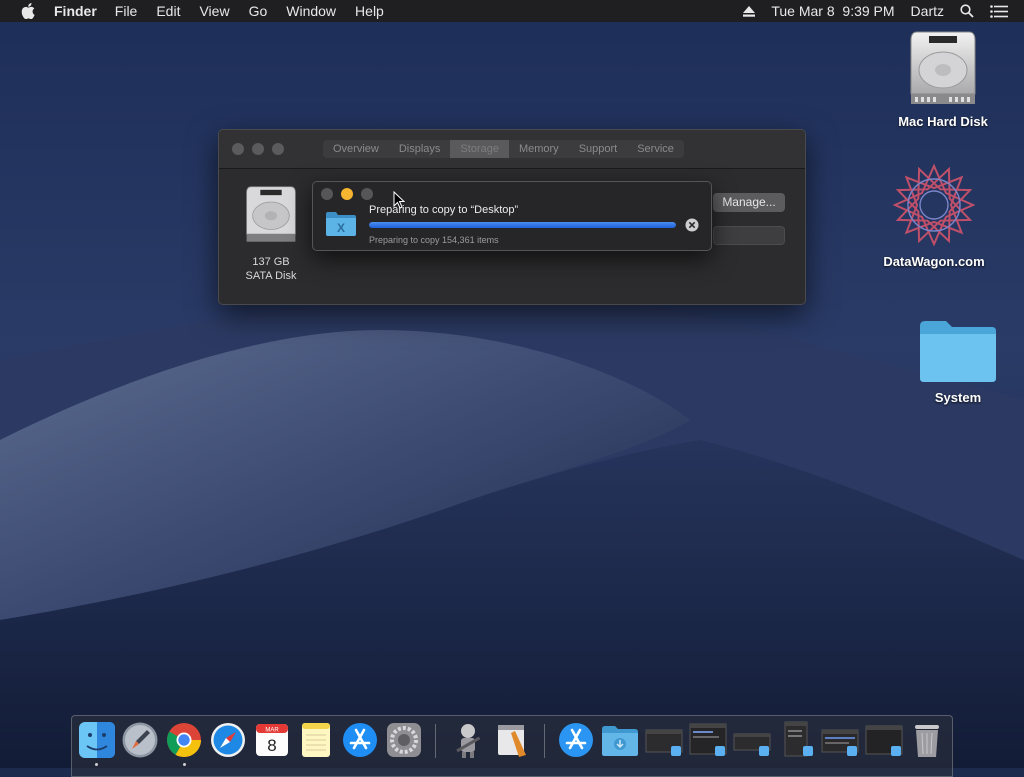 The width and height of the screenshot is (1024, 777). I want to click on desktop-icon-system: System, so click(958, 361).